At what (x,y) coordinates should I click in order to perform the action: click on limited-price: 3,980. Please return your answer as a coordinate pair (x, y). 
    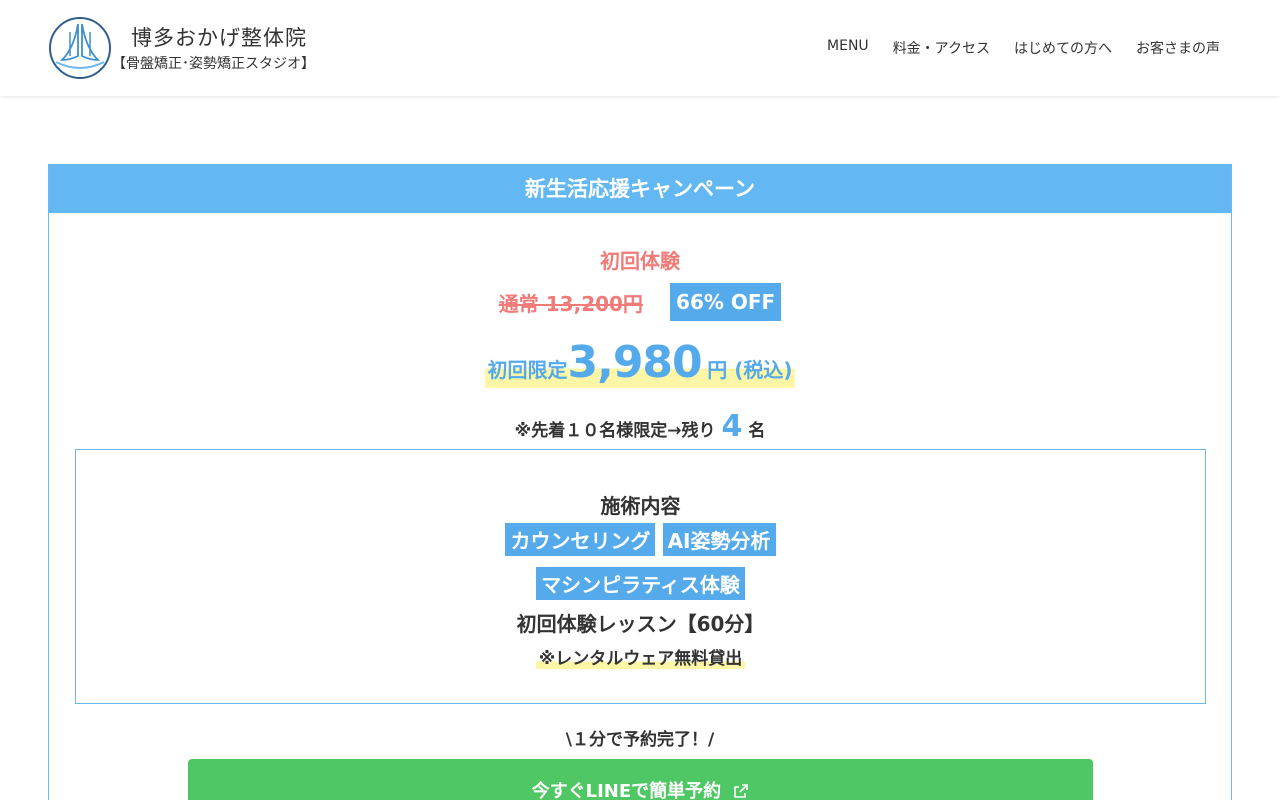
    Looking at the image, I should click on (634, 362).